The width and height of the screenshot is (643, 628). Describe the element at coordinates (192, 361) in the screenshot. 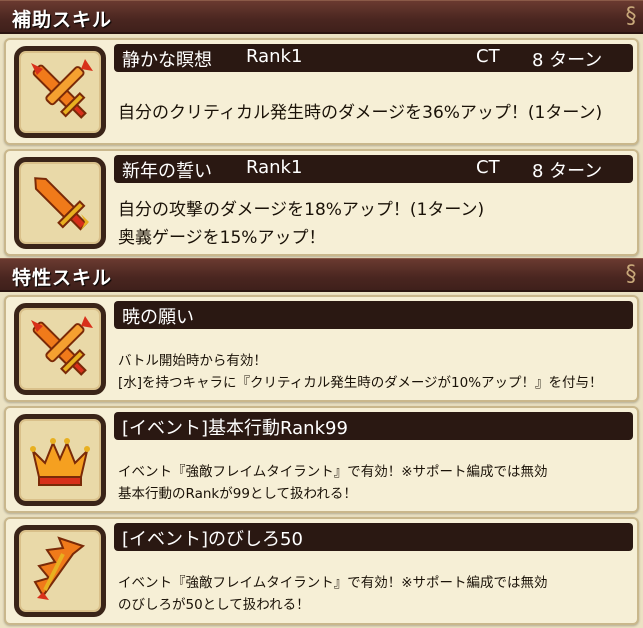

I see `skill-description-line: バトル開始時から有効！` at that location.